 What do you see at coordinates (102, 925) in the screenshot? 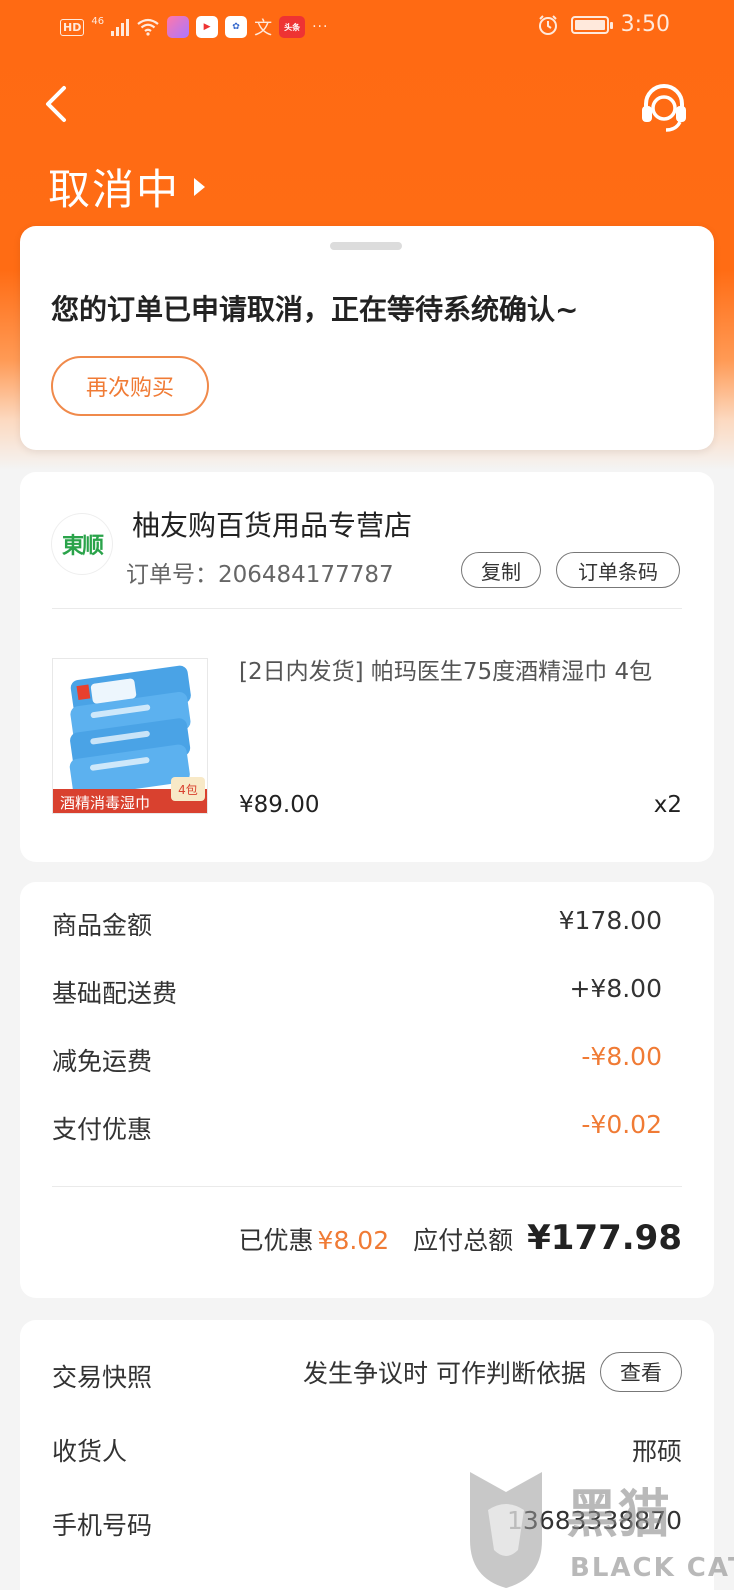
I see `amount-label: 商品金额` at bounding box center [102, 925].